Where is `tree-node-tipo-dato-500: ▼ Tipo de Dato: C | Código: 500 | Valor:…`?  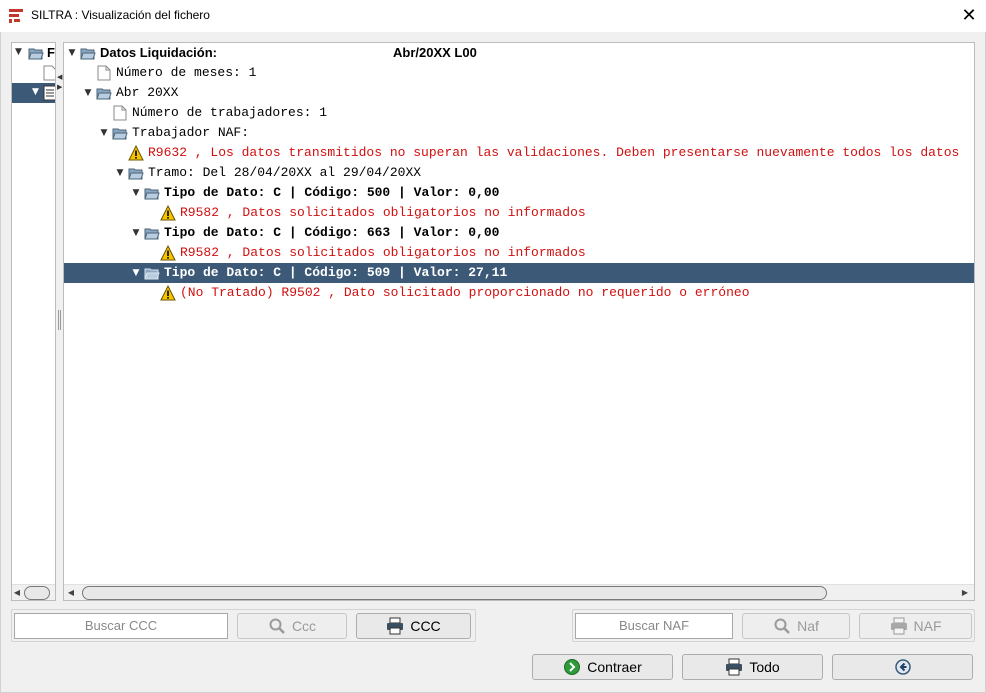 tree-node-tipo-dato-500: ▼ Tipo de Dato: C | Código: 500 | Valor:… is located at coordinates (519, 193).